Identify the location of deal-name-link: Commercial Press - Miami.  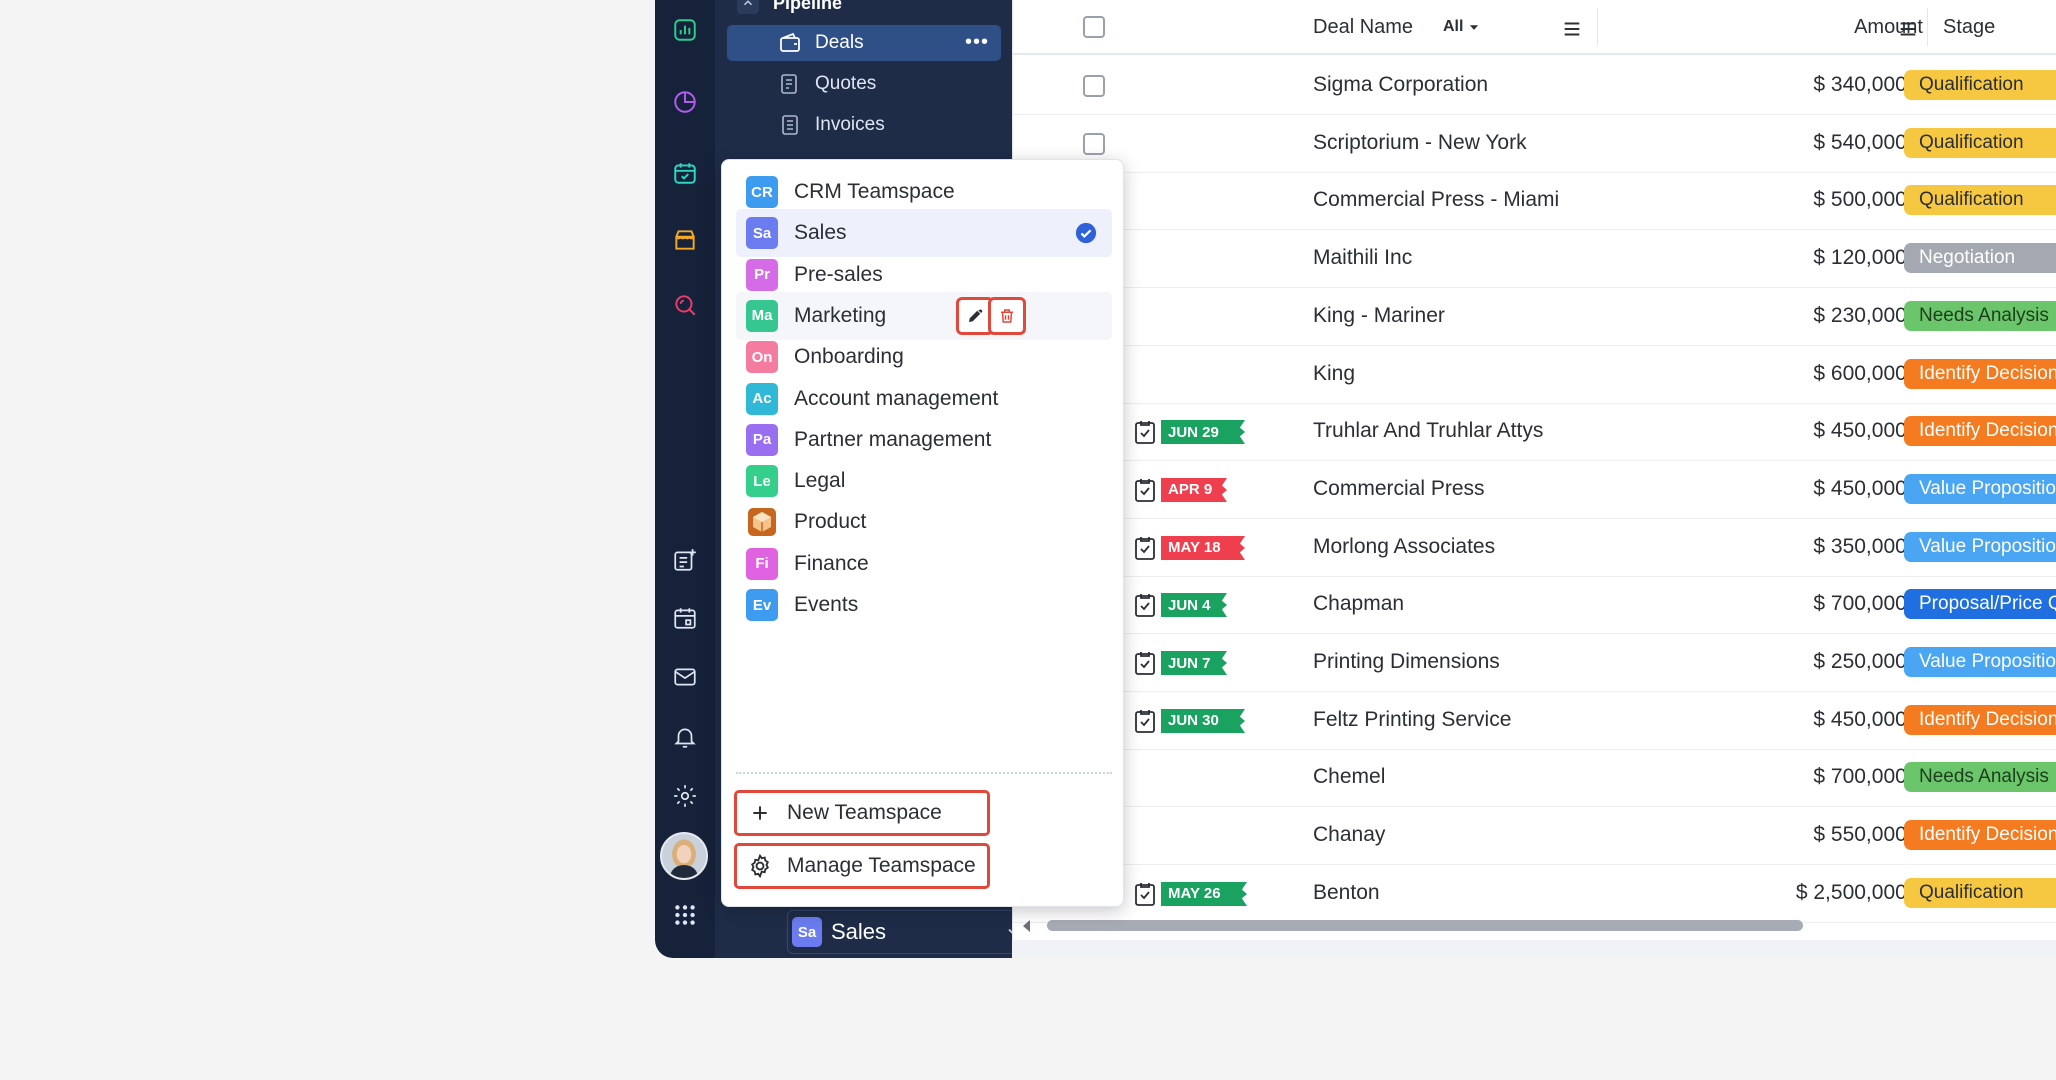
(1436, 200).